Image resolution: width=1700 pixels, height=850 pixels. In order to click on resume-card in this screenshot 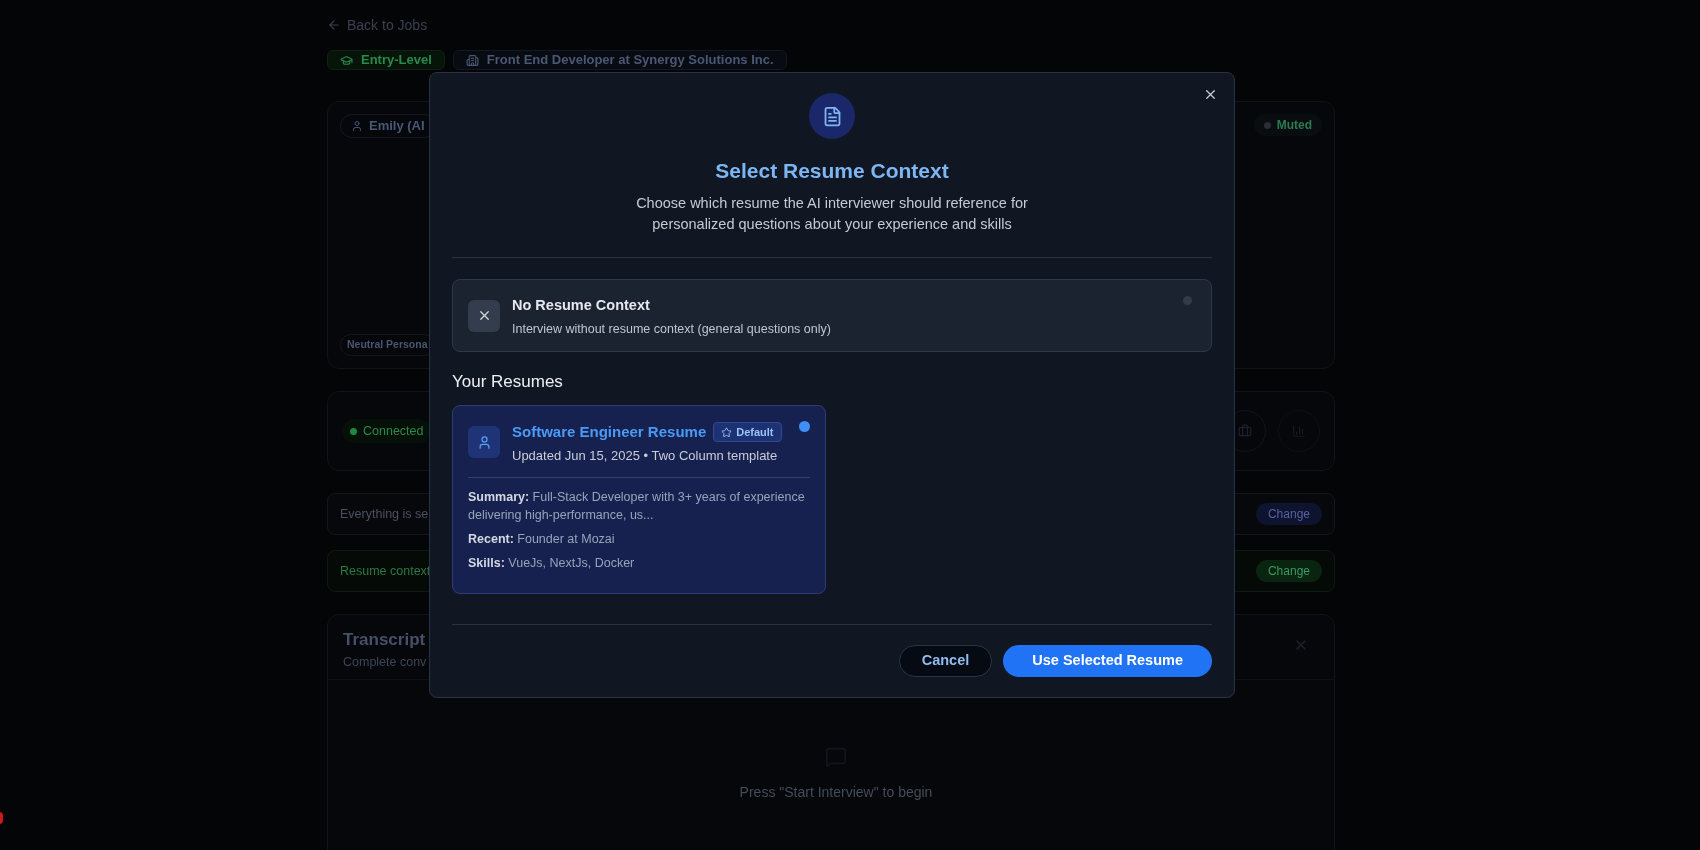, I will do `click(639, 499)`.